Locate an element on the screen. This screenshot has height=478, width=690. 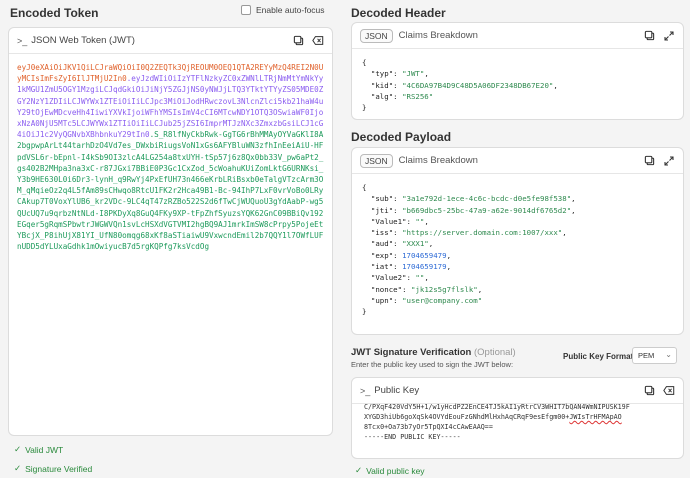
jwt-card-title: JSON Web Token (JWT) is located at coordinates (83, 40).